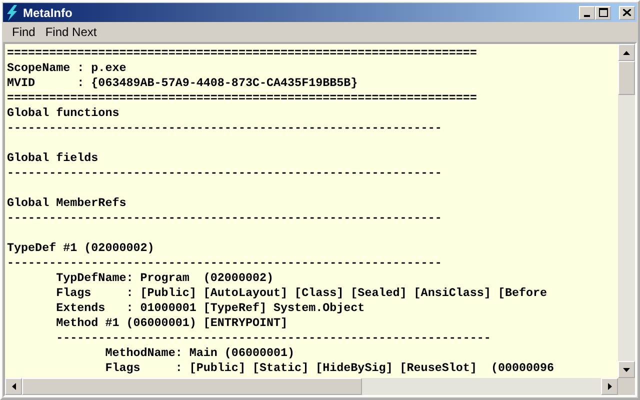  I want to click on up-arrow-icon, so click(626, 52).